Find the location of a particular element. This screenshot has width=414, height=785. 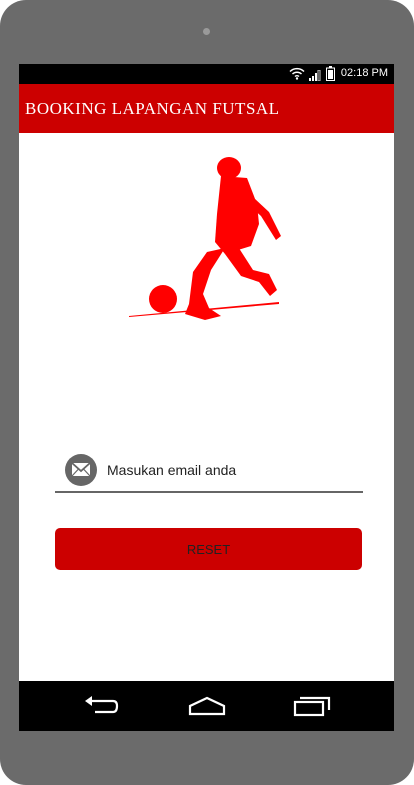

email-field-row is located at coordinates (209, 471).